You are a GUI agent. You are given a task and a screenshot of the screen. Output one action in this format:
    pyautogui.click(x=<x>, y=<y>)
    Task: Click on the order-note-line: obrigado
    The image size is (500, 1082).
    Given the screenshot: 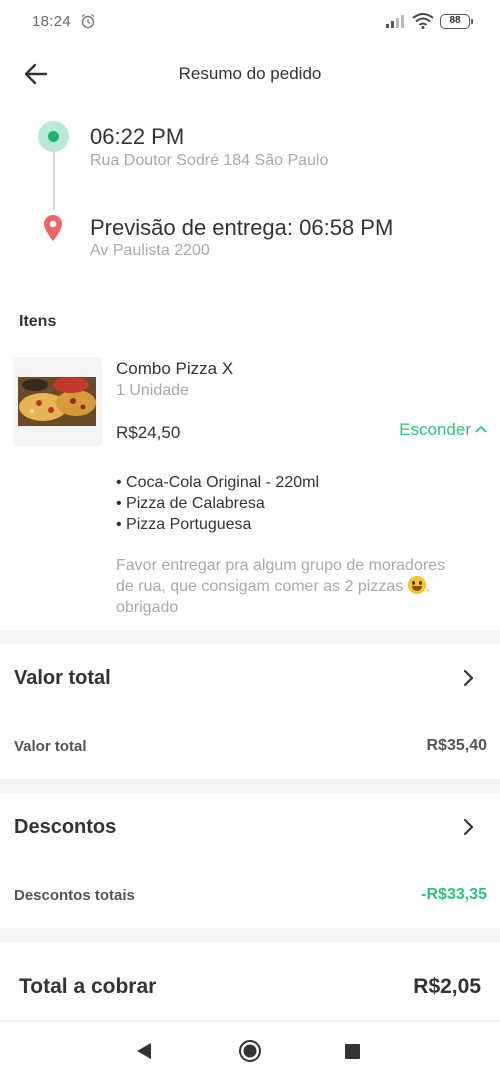 What is the action you would take?
    pyautogui.click(x=147, y=607)
    